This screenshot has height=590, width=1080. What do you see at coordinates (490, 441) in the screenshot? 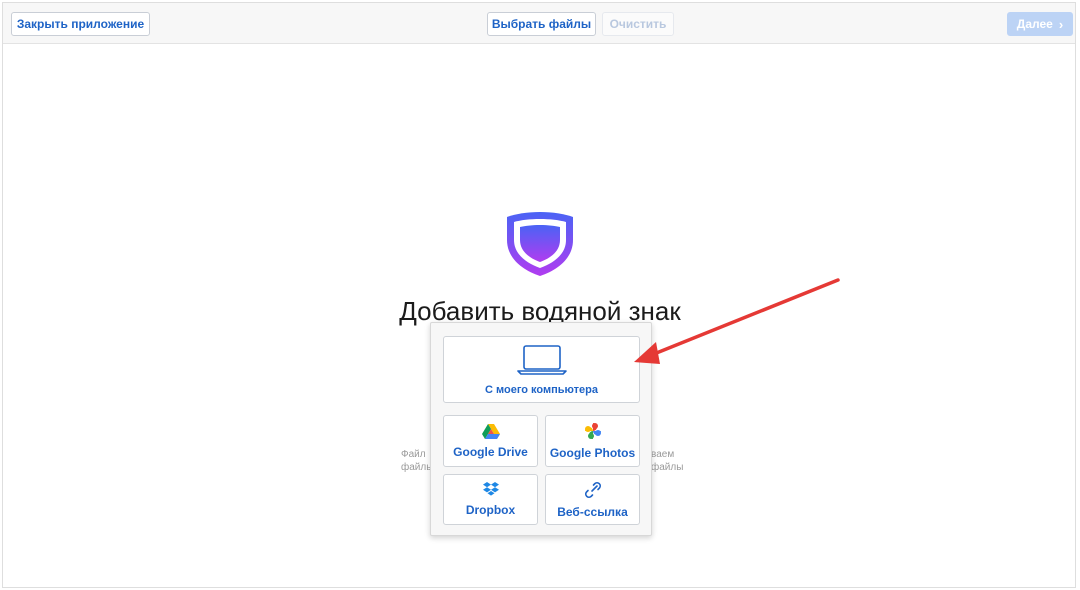
I see `google-drive-button: Google Drive` at bounding box center [490, 441].